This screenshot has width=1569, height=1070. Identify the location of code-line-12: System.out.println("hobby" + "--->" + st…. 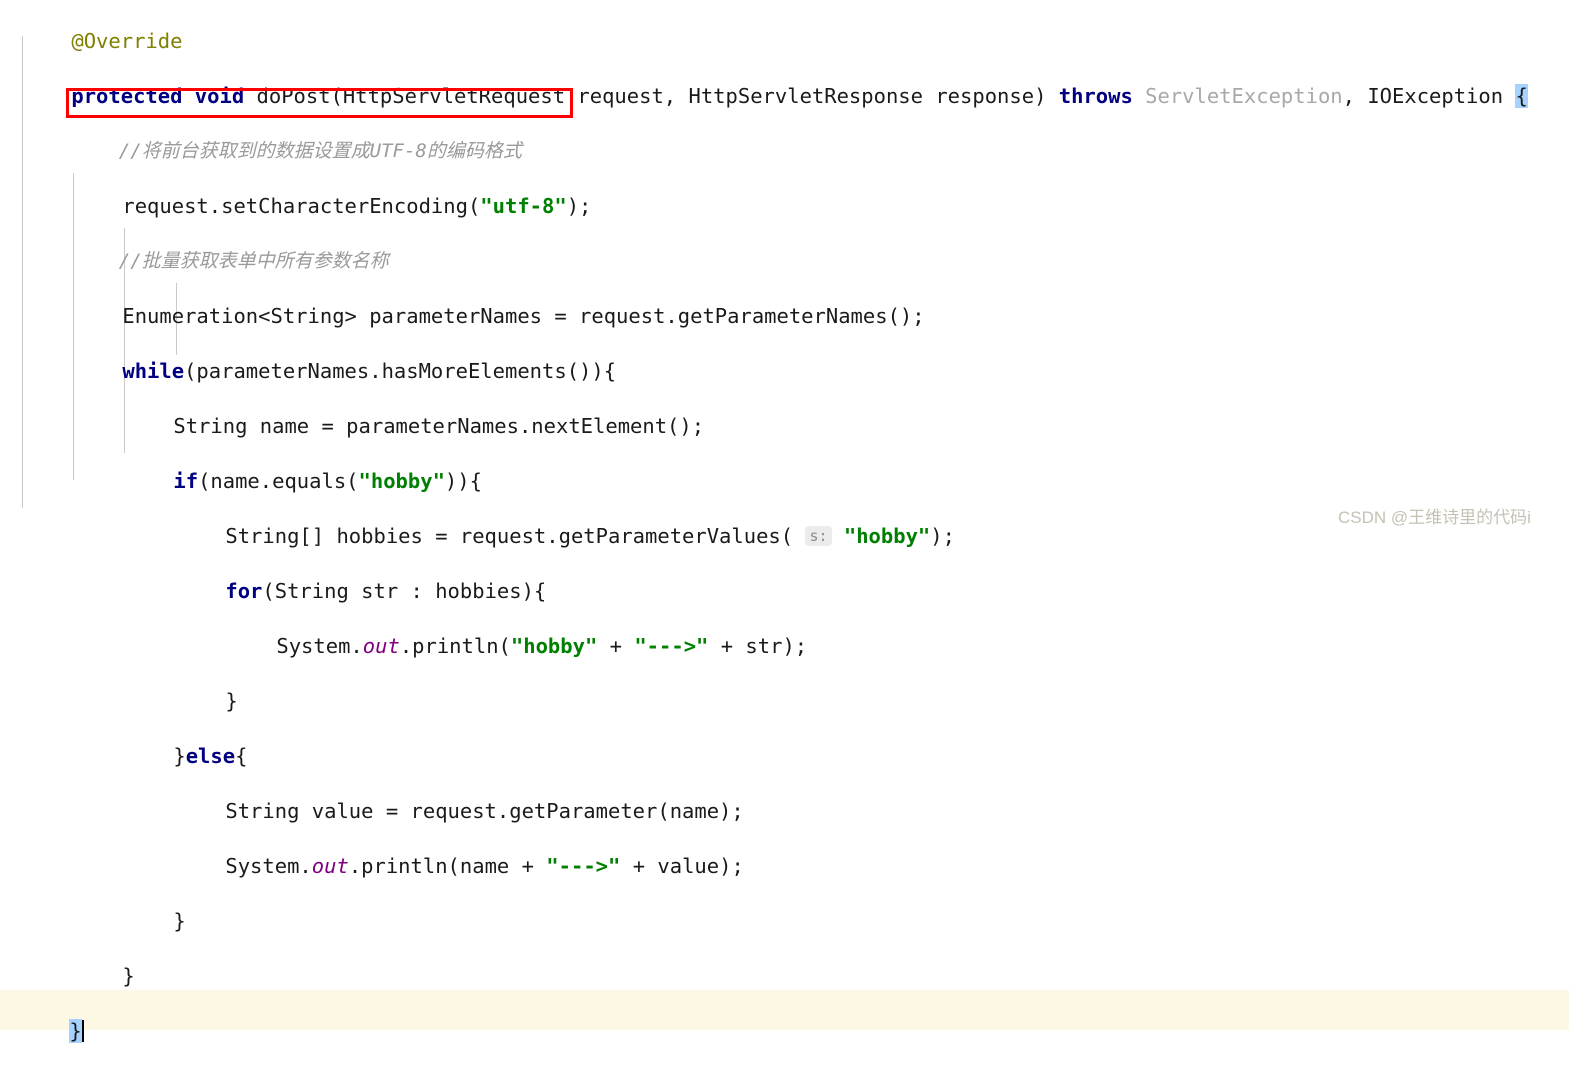
(784, 631).